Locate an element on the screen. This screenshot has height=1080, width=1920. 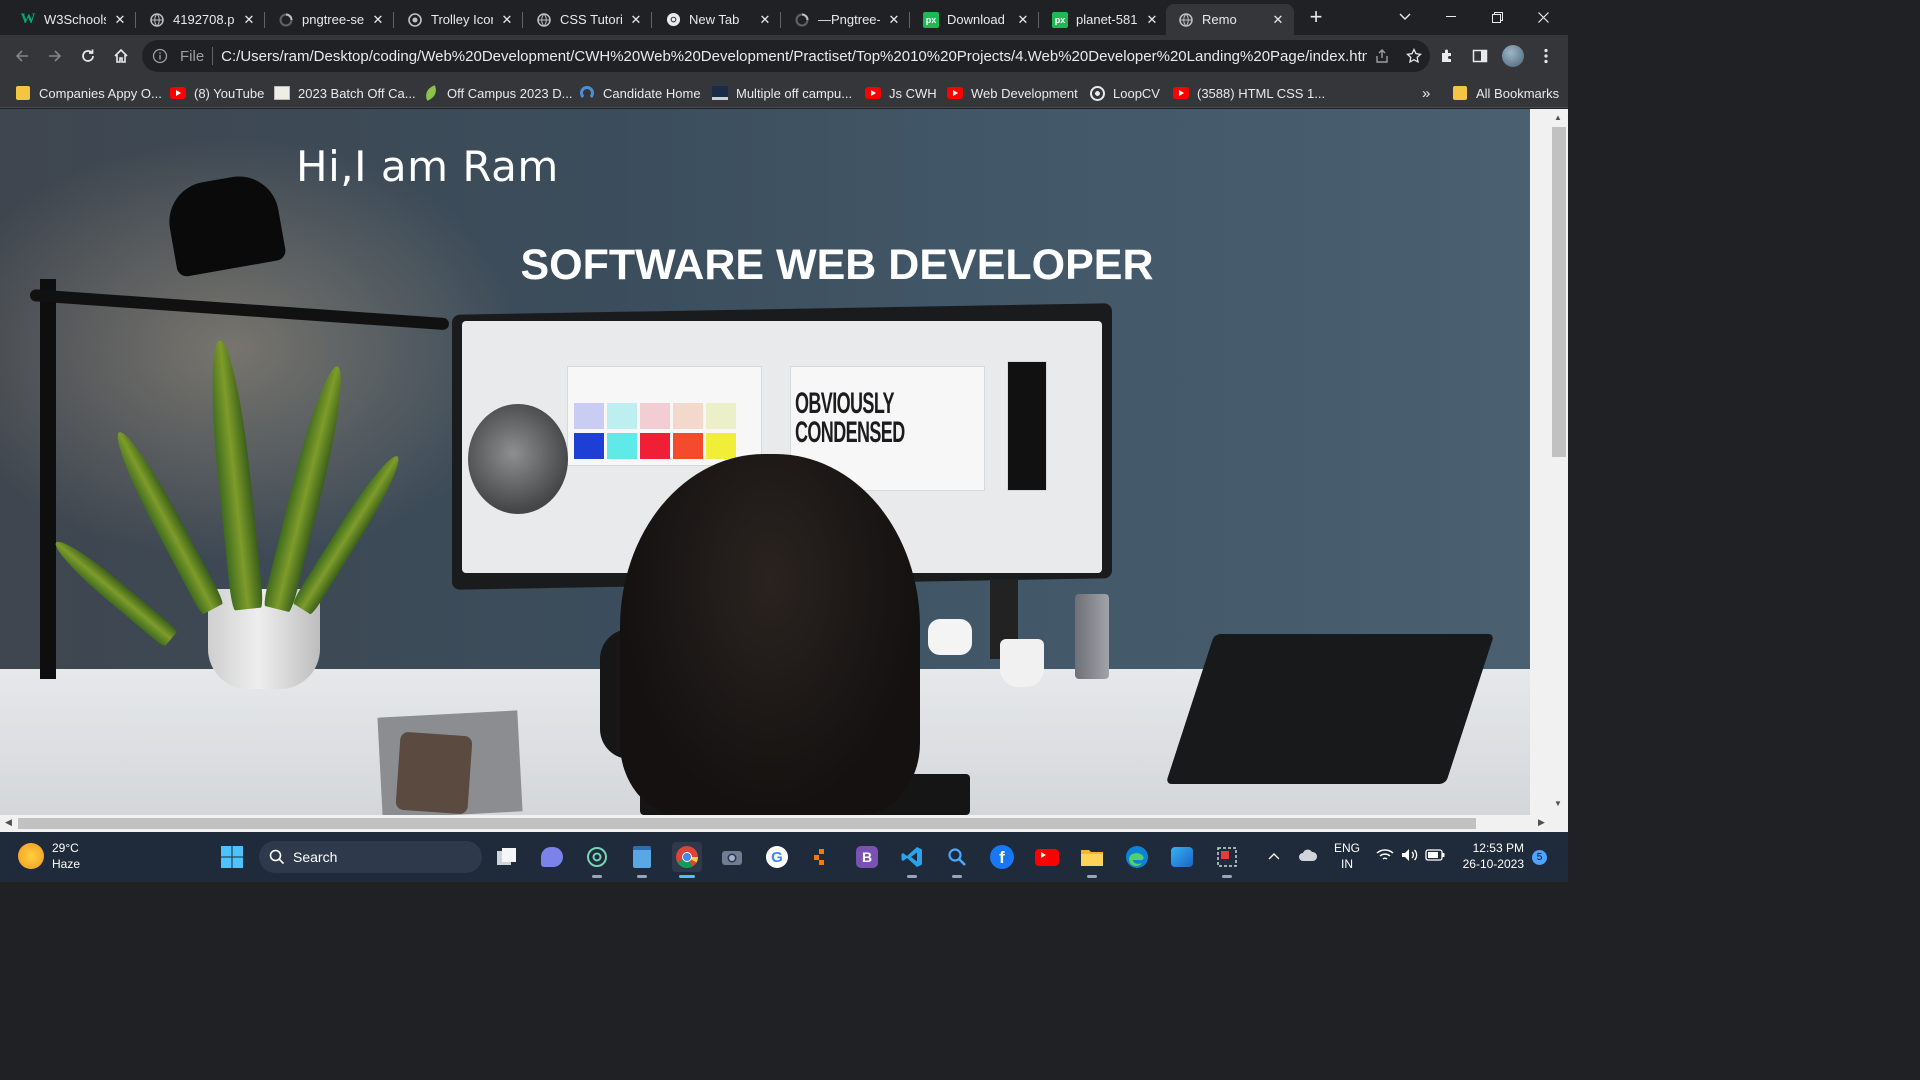
microphone is located at coordinates (518, 459).